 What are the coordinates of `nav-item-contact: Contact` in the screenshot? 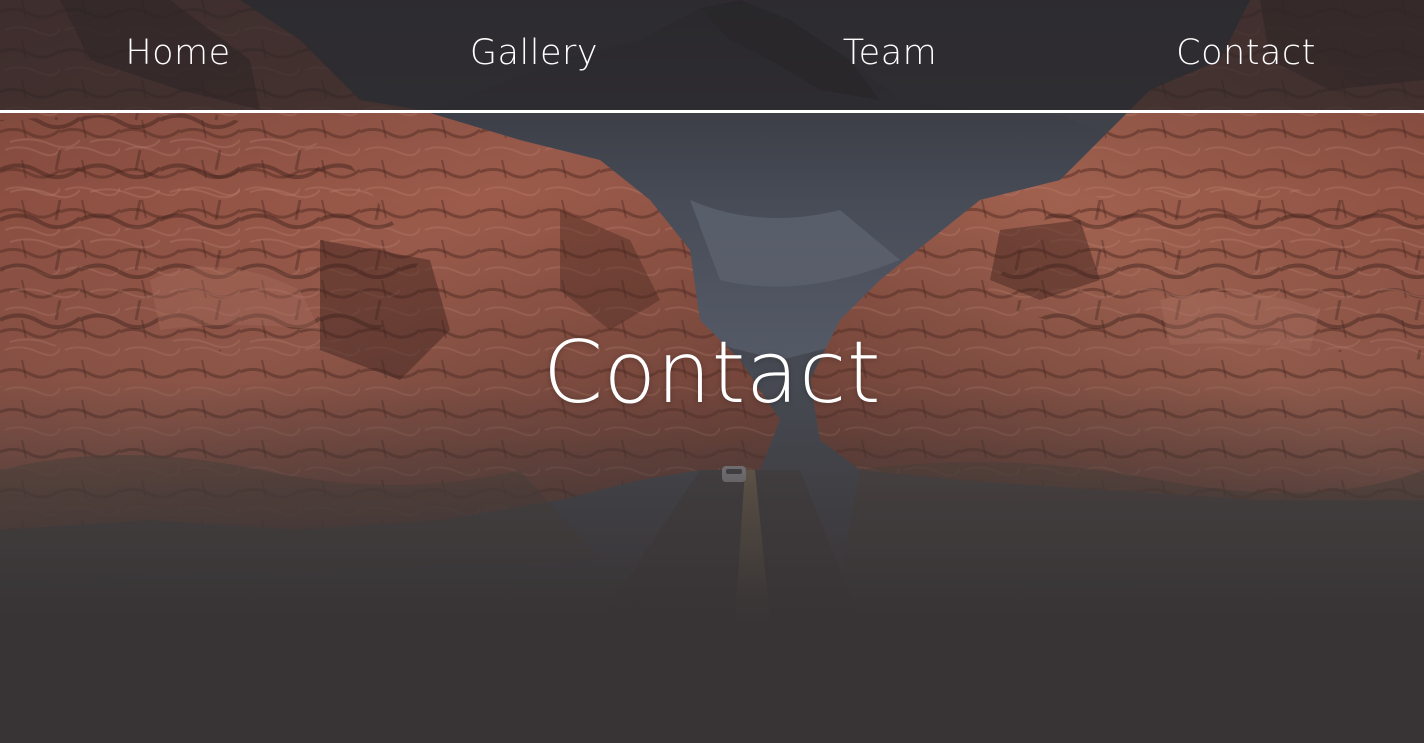 It's located at (1246, 55).